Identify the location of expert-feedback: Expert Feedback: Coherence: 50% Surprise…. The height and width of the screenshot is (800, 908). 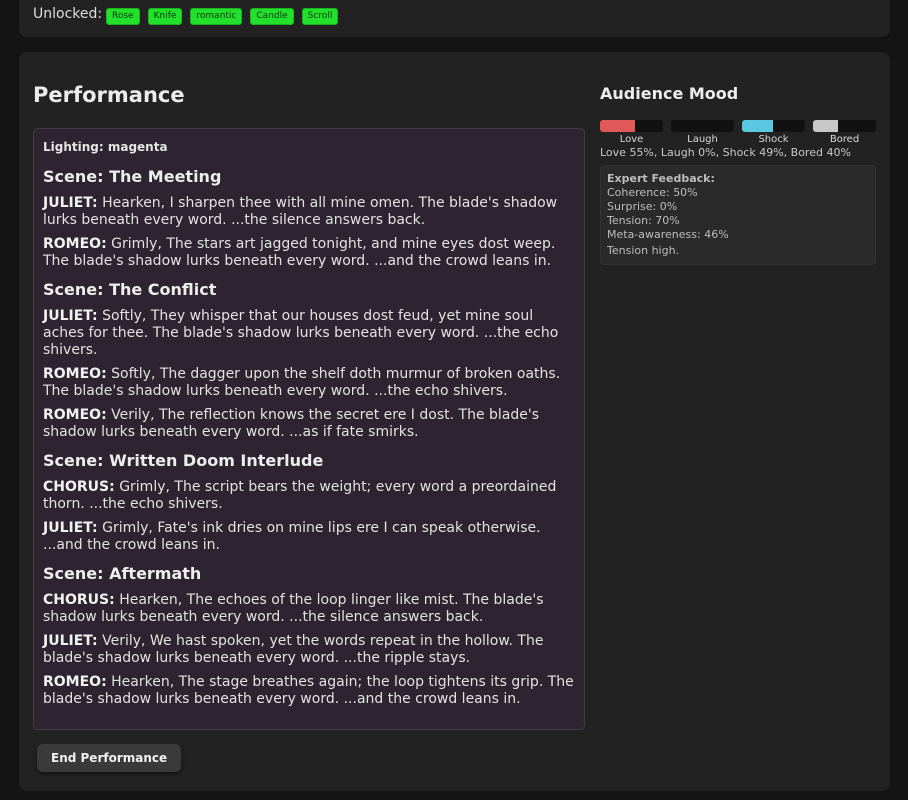
(738, 215).